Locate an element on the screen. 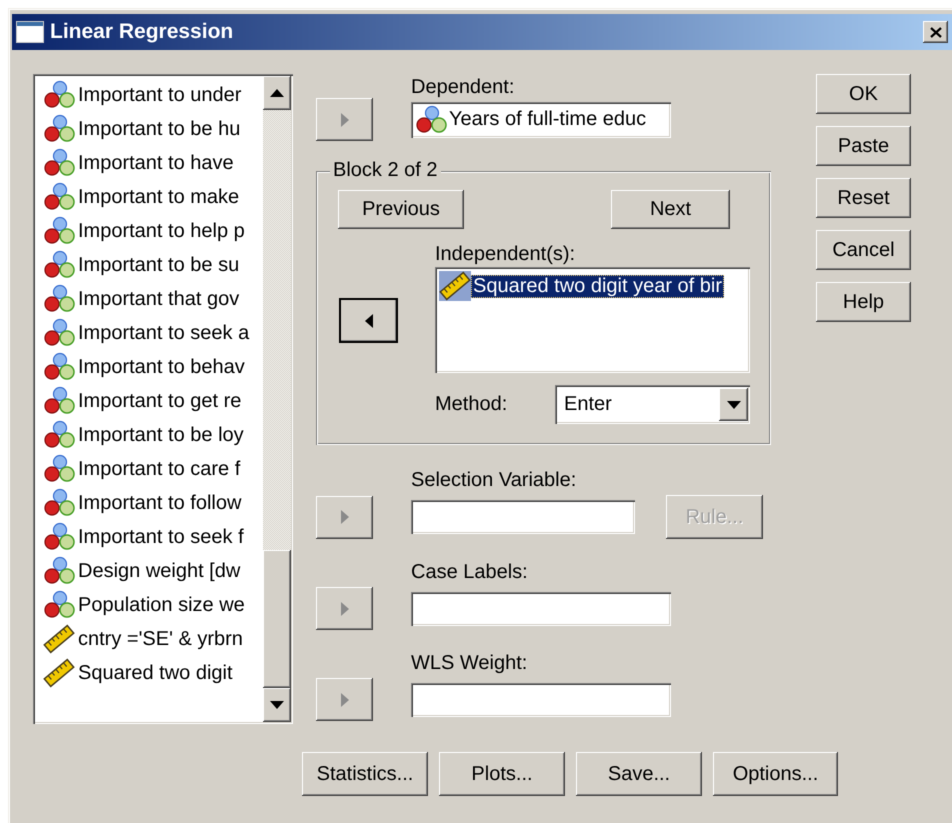  window-icon is located at coordinates (30, 32).